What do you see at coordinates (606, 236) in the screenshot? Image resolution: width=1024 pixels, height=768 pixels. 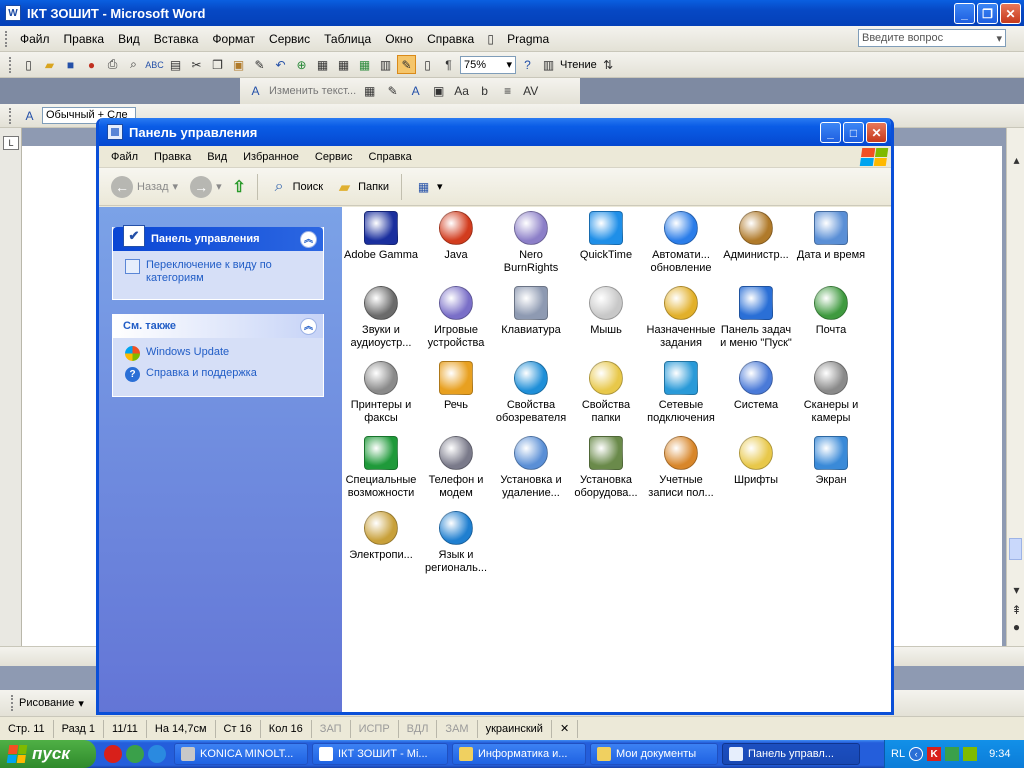 I see `cp-item: QuickTime` at bounding box center [606, 236].